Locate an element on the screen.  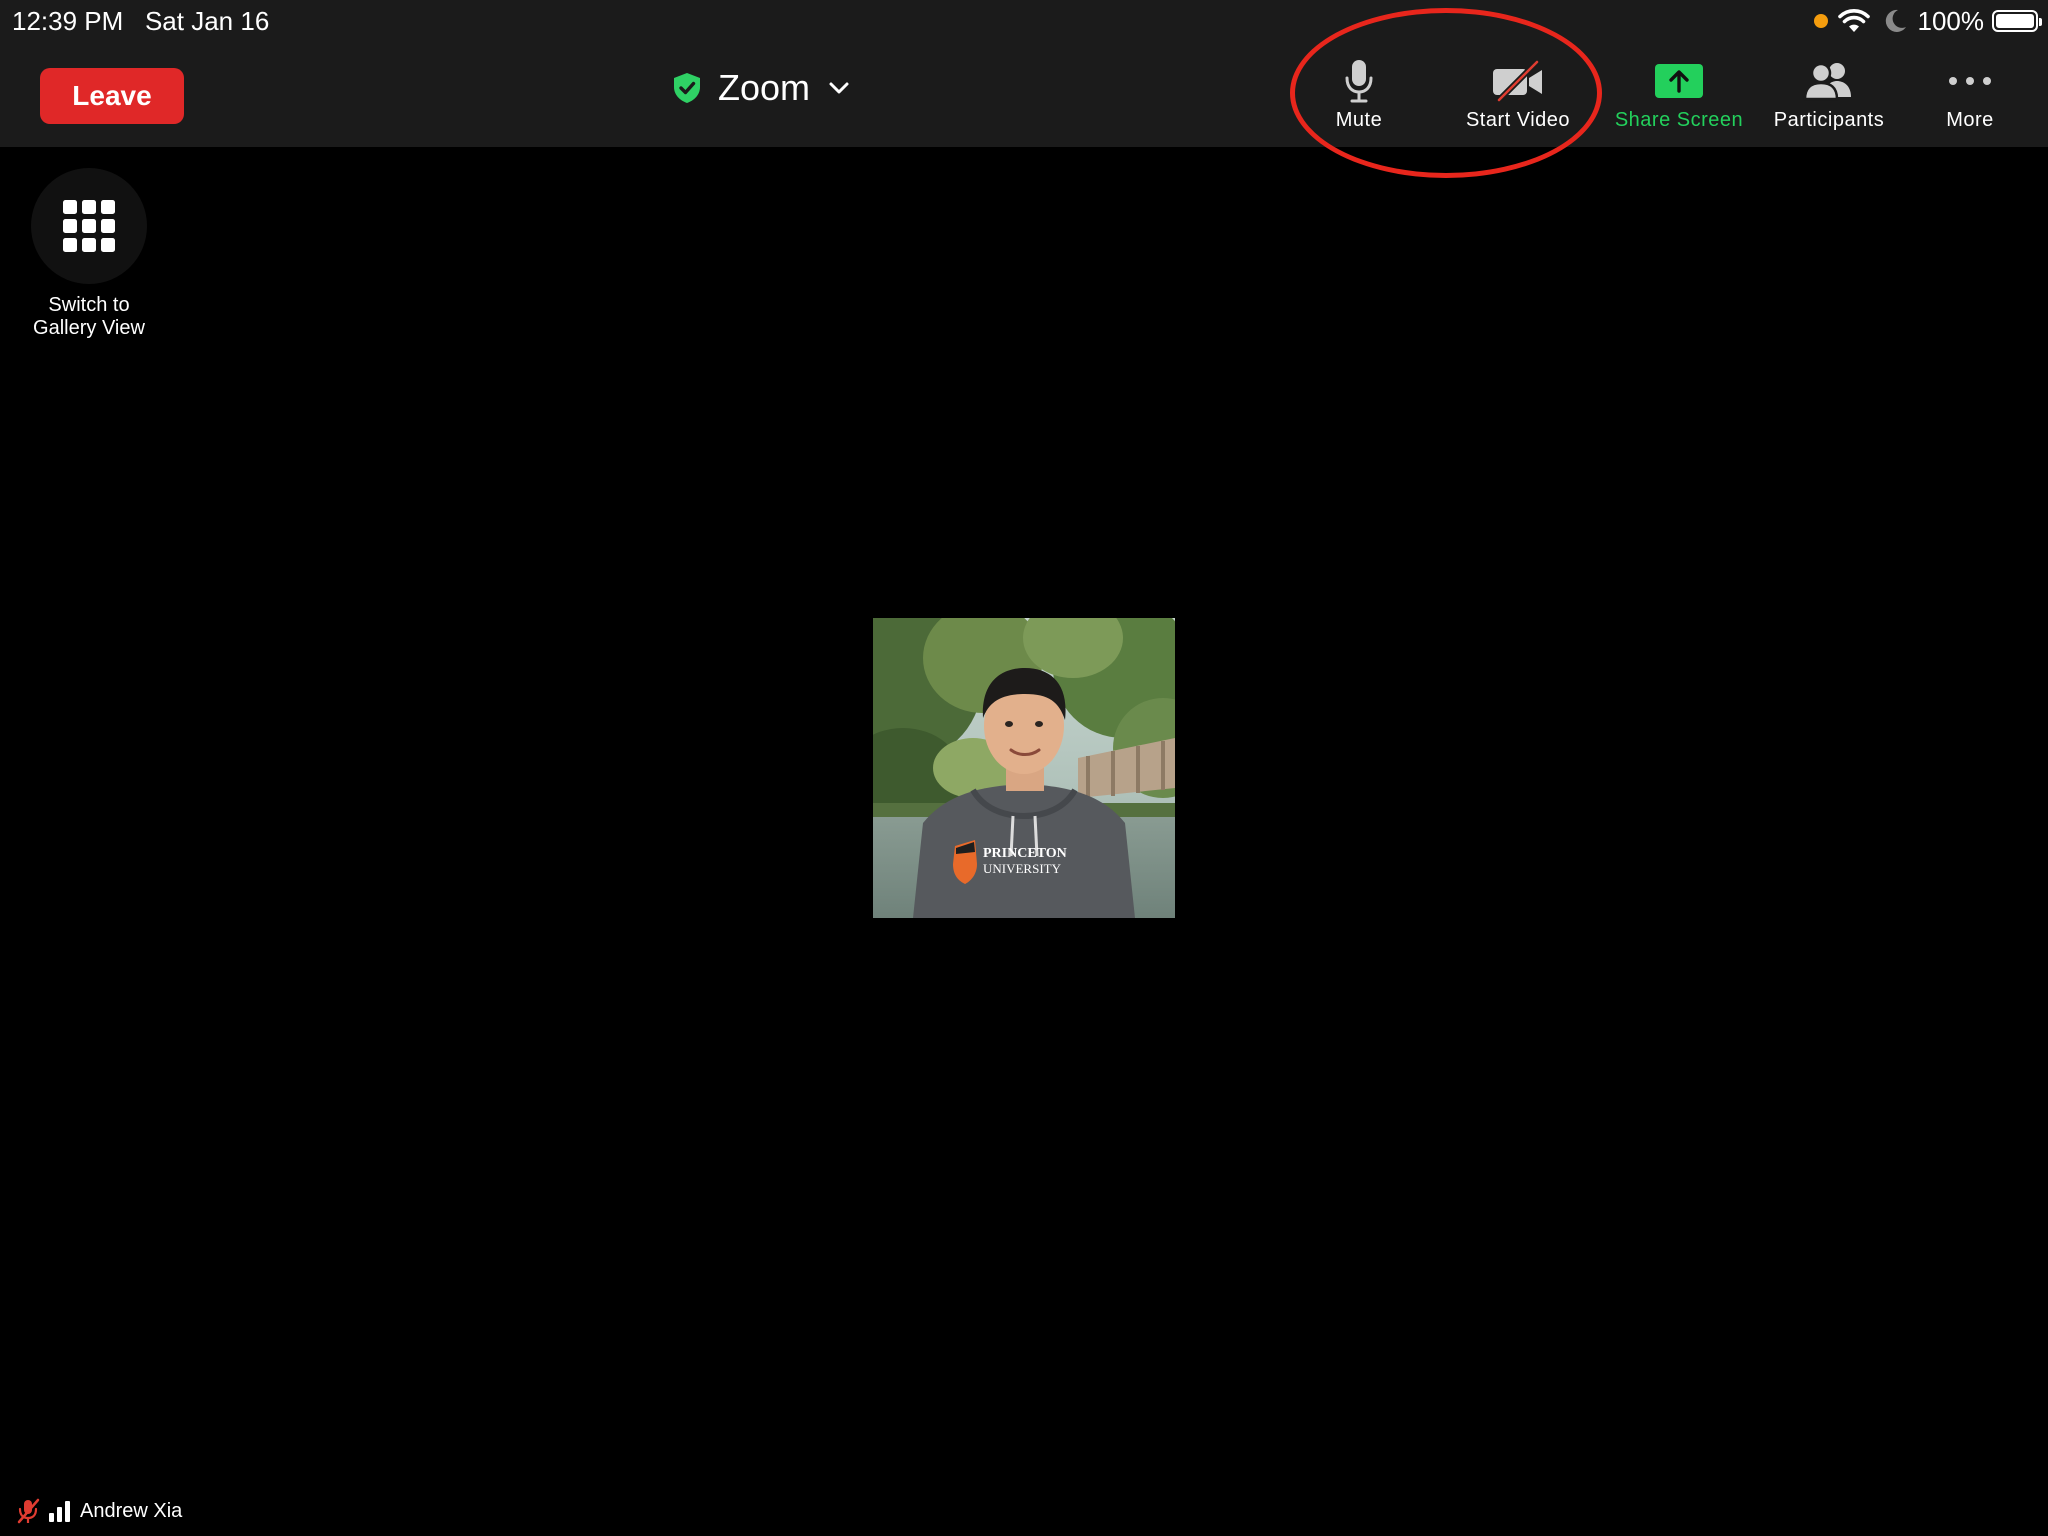
mute-icon-wrap is located at coordinates (1359, 81).